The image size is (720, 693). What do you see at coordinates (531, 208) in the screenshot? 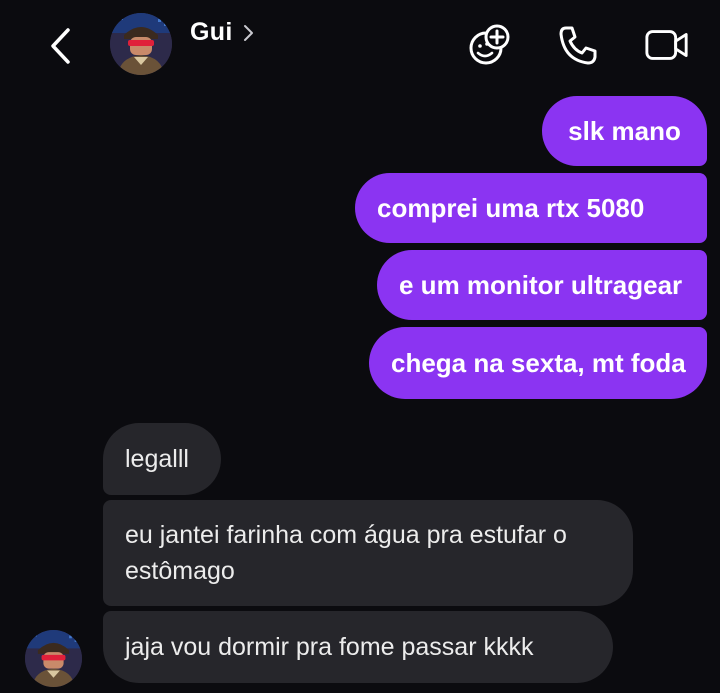
I see `sent-message: comprei uma rtx 5080` at bounding box center [531, 208].